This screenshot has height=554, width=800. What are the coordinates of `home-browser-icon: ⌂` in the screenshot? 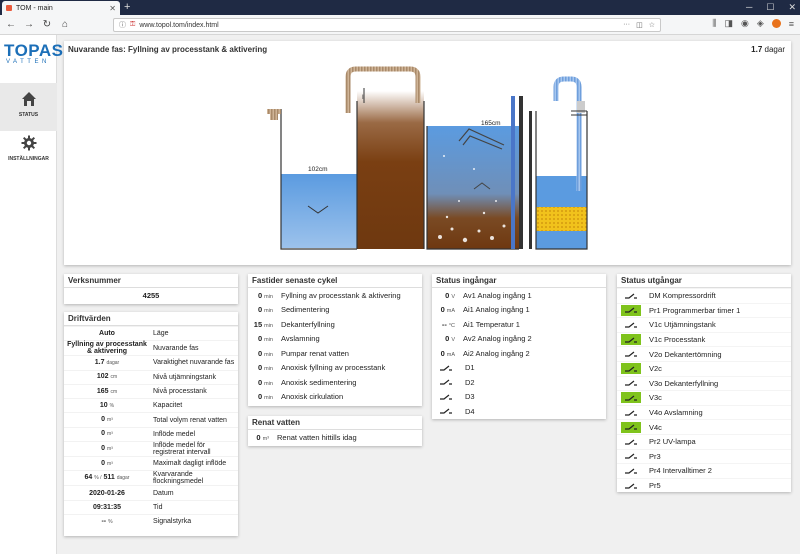 It's located at (65, 24).